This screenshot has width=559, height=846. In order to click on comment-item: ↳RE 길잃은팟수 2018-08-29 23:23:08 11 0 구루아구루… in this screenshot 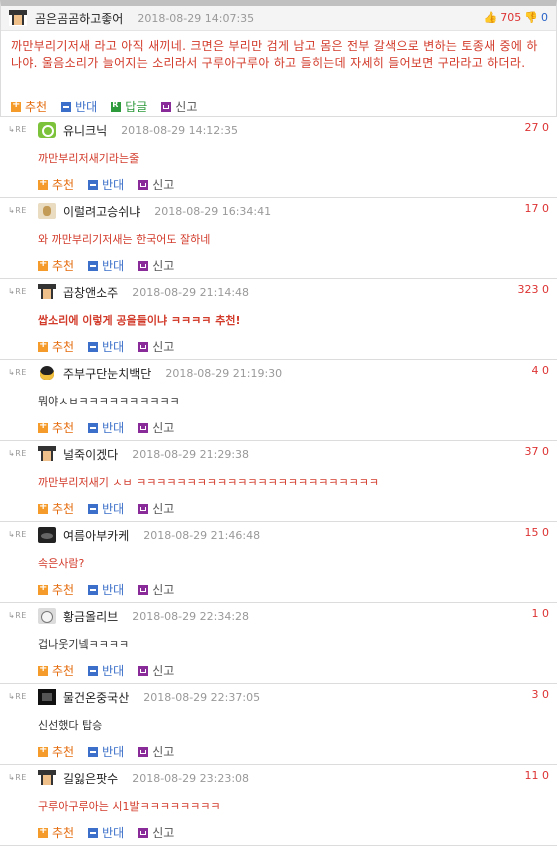, I will do `click(278, 805)`.